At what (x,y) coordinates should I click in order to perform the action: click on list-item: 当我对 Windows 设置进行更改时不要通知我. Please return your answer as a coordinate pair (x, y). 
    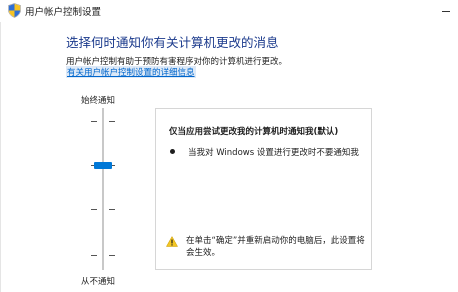
    Looking at the image, I should click on (264, 152).